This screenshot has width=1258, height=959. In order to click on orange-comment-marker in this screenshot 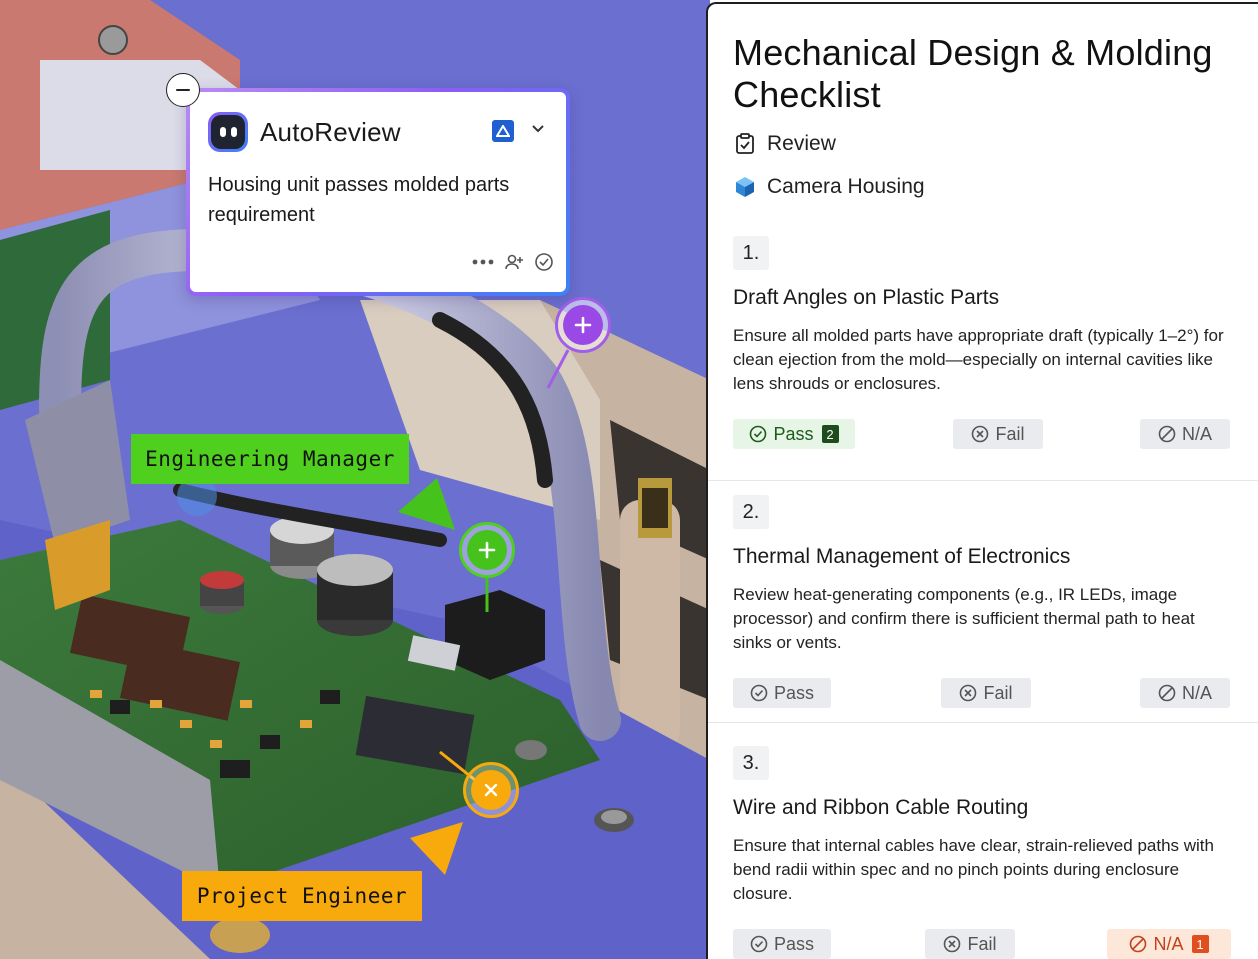, I will do `click(491, 790)`.